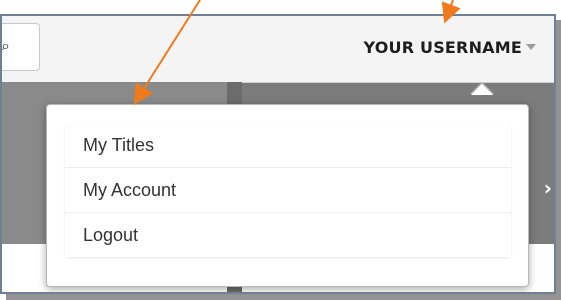 This screenshot has width=561, height=300. Describe the element at coordinates (20, 47) in the screenshot. I see `search-button: ⌕` at that location.